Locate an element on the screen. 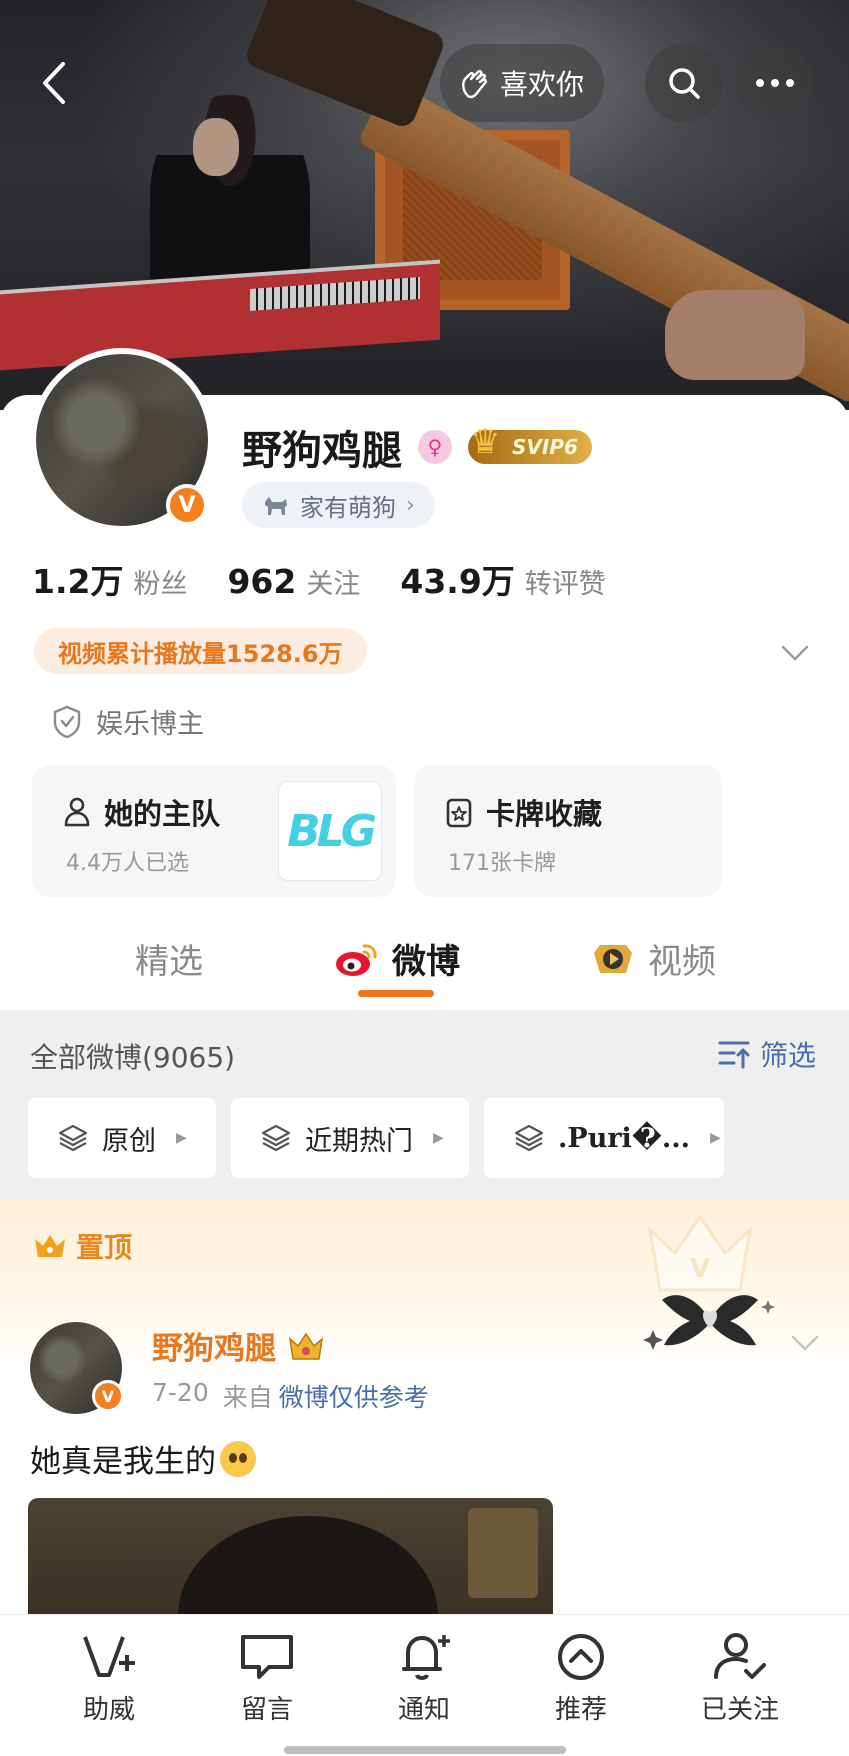  tab-label: 视频 is located at coordinates (682, 962).